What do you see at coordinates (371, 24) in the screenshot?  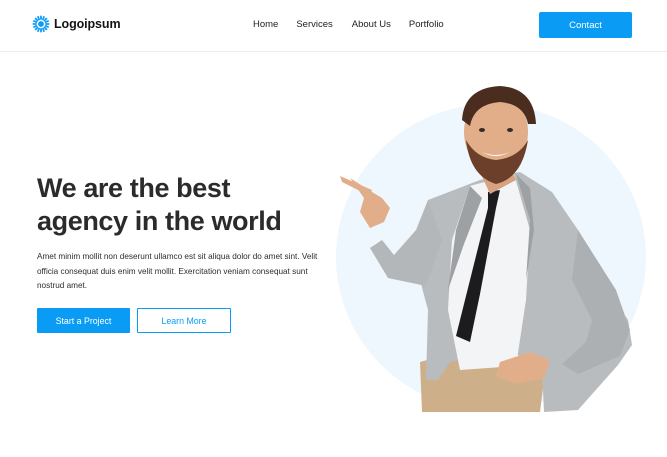 I see `nav-link-about-us: About Us` at bounding box center [371, 24].